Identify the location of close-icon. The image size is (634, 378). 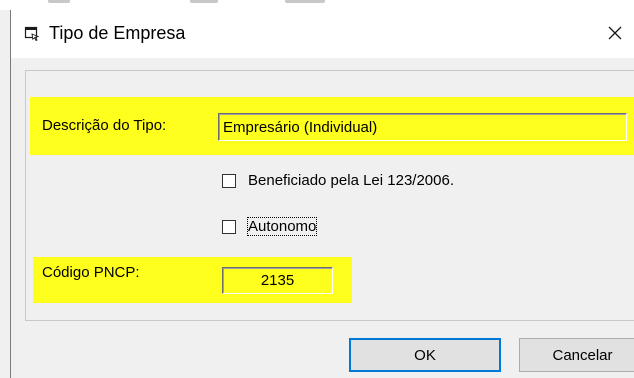
(615, 33).